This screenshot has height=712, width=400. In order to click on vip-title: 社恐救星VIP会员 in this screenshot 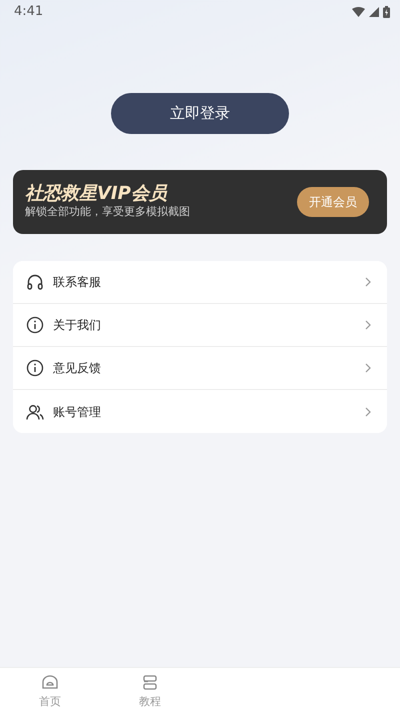, I will do `click(96, 194)`.